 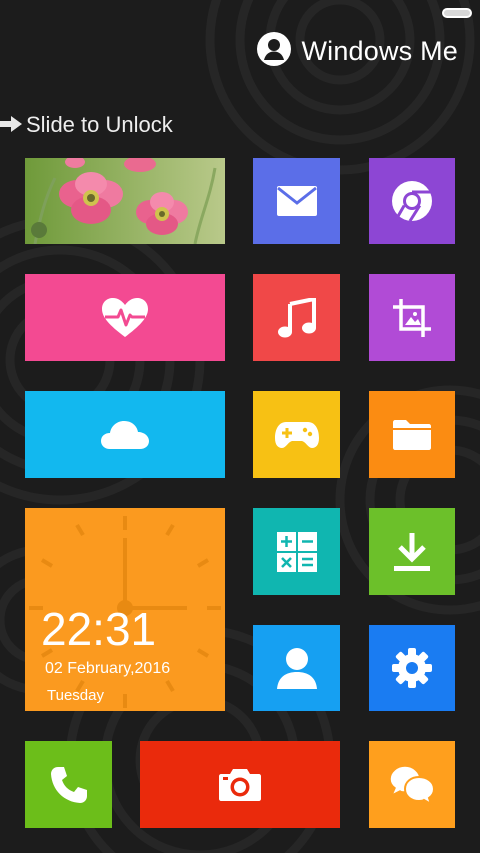 I want to click on user-account: Windows Me, so click(x=357, y=51).